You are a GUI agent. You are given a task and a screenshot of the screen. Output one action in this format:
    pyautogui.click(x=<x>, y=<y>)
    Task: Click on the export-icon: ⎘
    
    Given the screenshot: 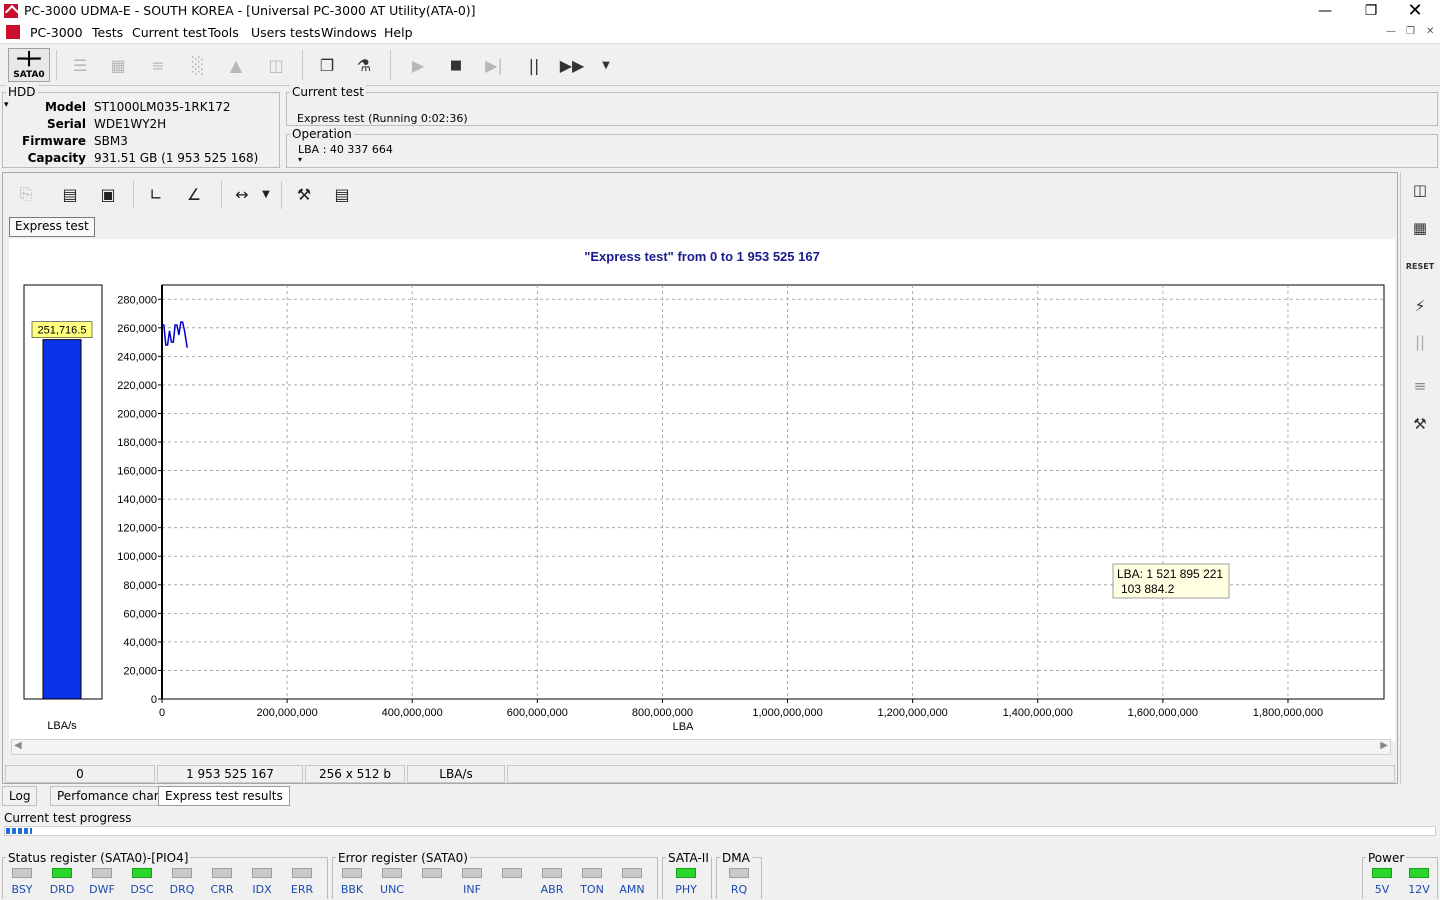 What is the action you would take?
    pyautogui.click(x=26, y=194)
    